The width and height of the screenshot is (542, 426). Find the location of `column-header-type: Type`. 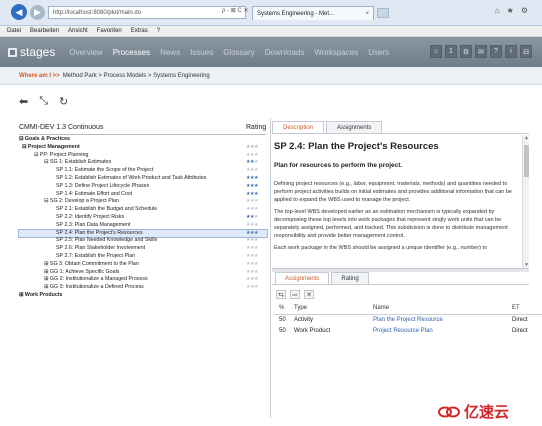

column-header-type: Type is located at coordinates (300, 308).